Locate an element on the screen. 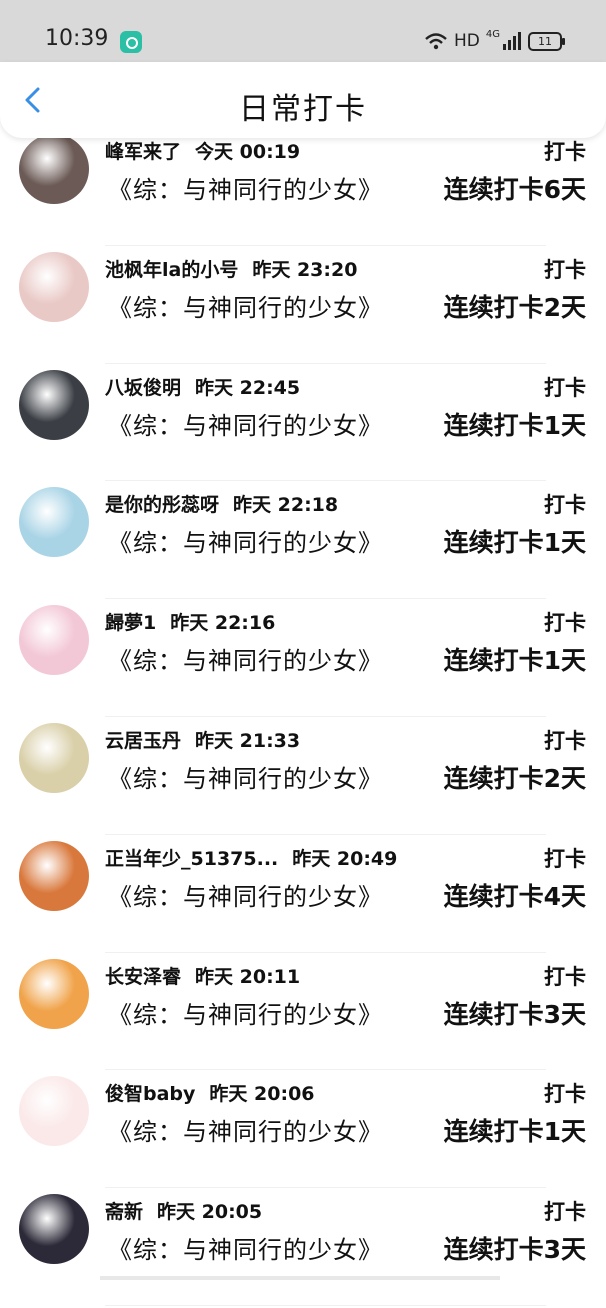 The height and width of the screenshot is (1308, 606). checkin-time: 昨天 20:49 is located at coordinates (345, 858).